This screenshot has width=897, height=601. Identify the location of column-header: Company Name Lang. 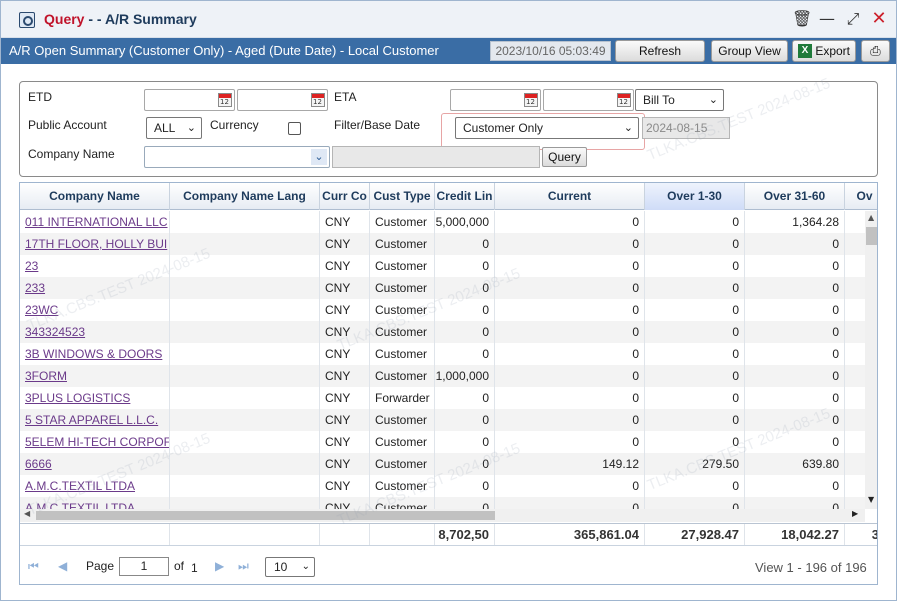
(245, 196).